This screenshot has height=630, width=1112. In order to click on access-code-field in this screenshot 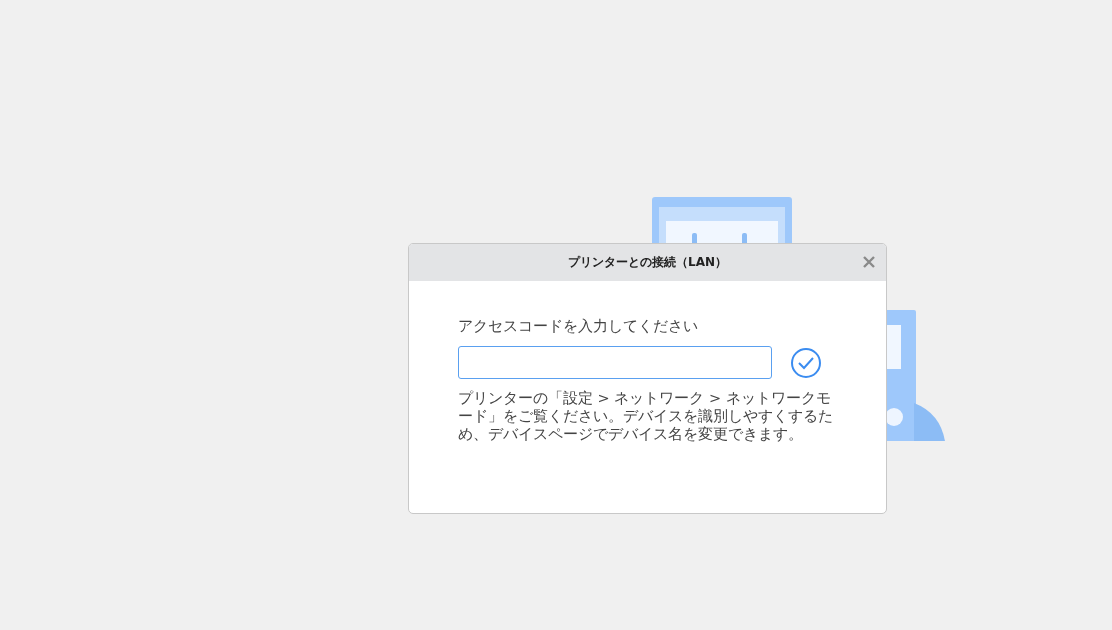, I will do `click(615, 362)`.